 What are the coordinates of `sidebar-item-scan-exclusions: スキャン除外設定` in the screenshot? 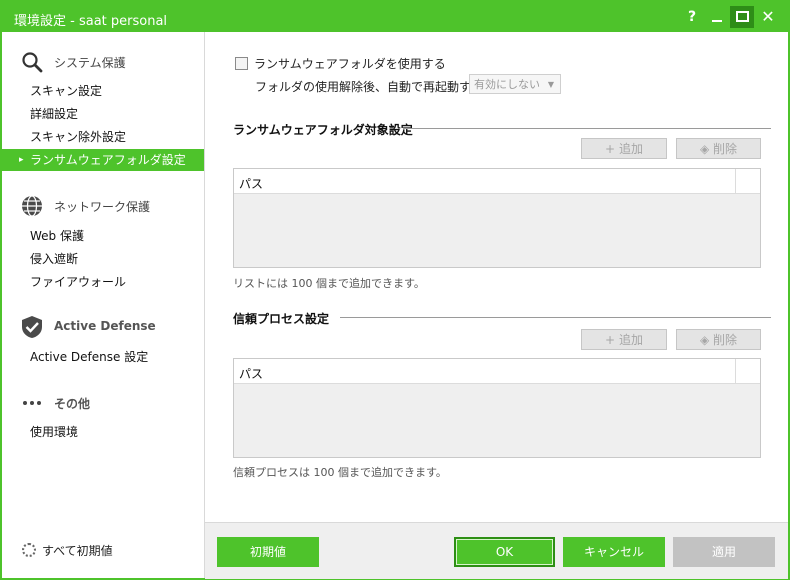 It's located at (103, 137).